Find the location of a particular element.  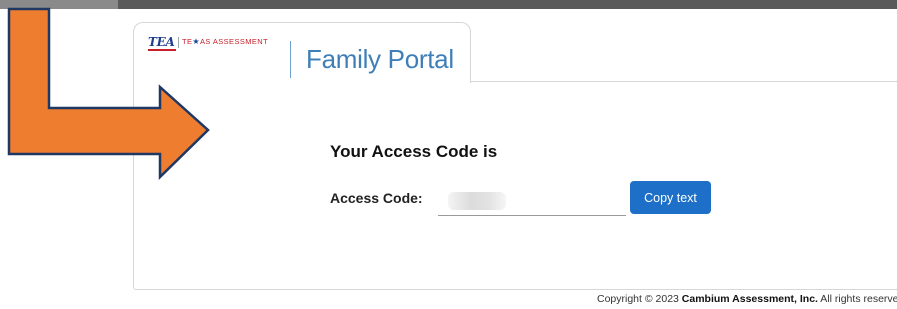

annotation-arrow-shape is located at coordinates (108, 93).